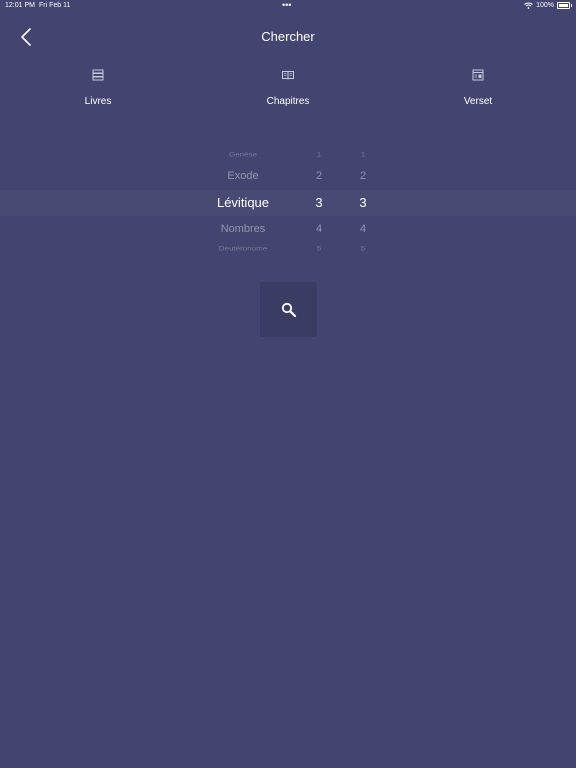 The height and width of the screenshot is (768, 576). What do you see at coordinates (478, 101) in the screenshot?
I see `tab-verse-label: Verset` at bounding box center [478, 101].